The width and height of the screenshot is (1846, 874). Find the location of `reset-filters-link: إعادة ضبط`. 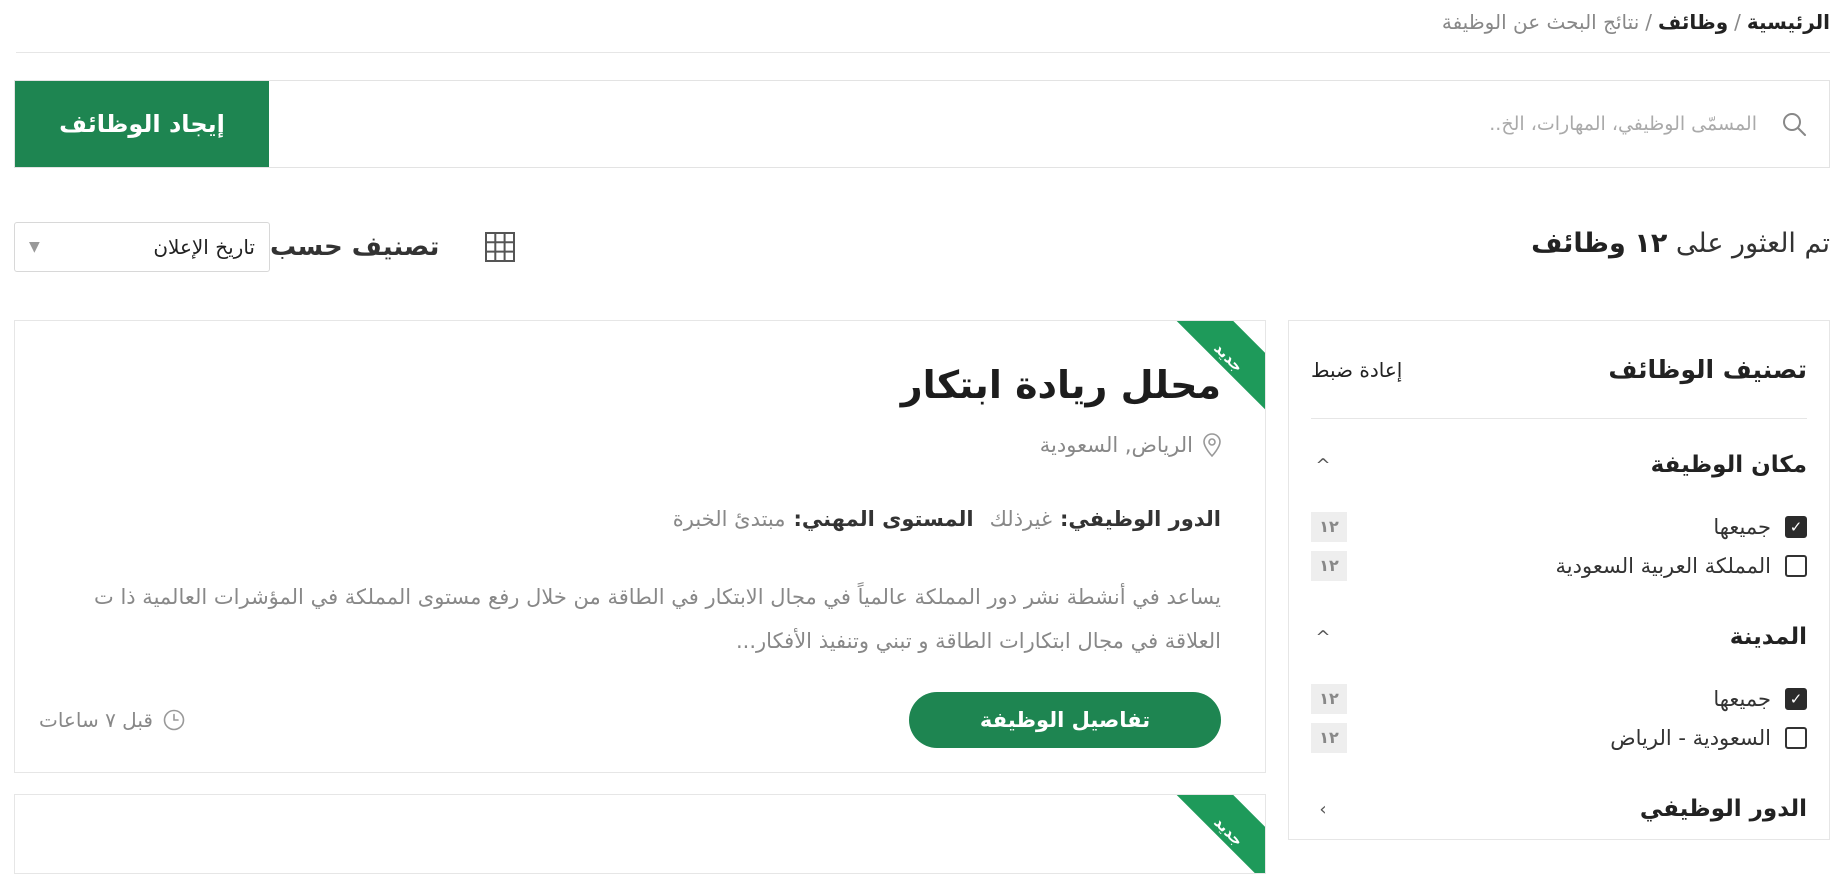

reset-filters-link: إعادة ضبط is located at coordinates (1356, 370).